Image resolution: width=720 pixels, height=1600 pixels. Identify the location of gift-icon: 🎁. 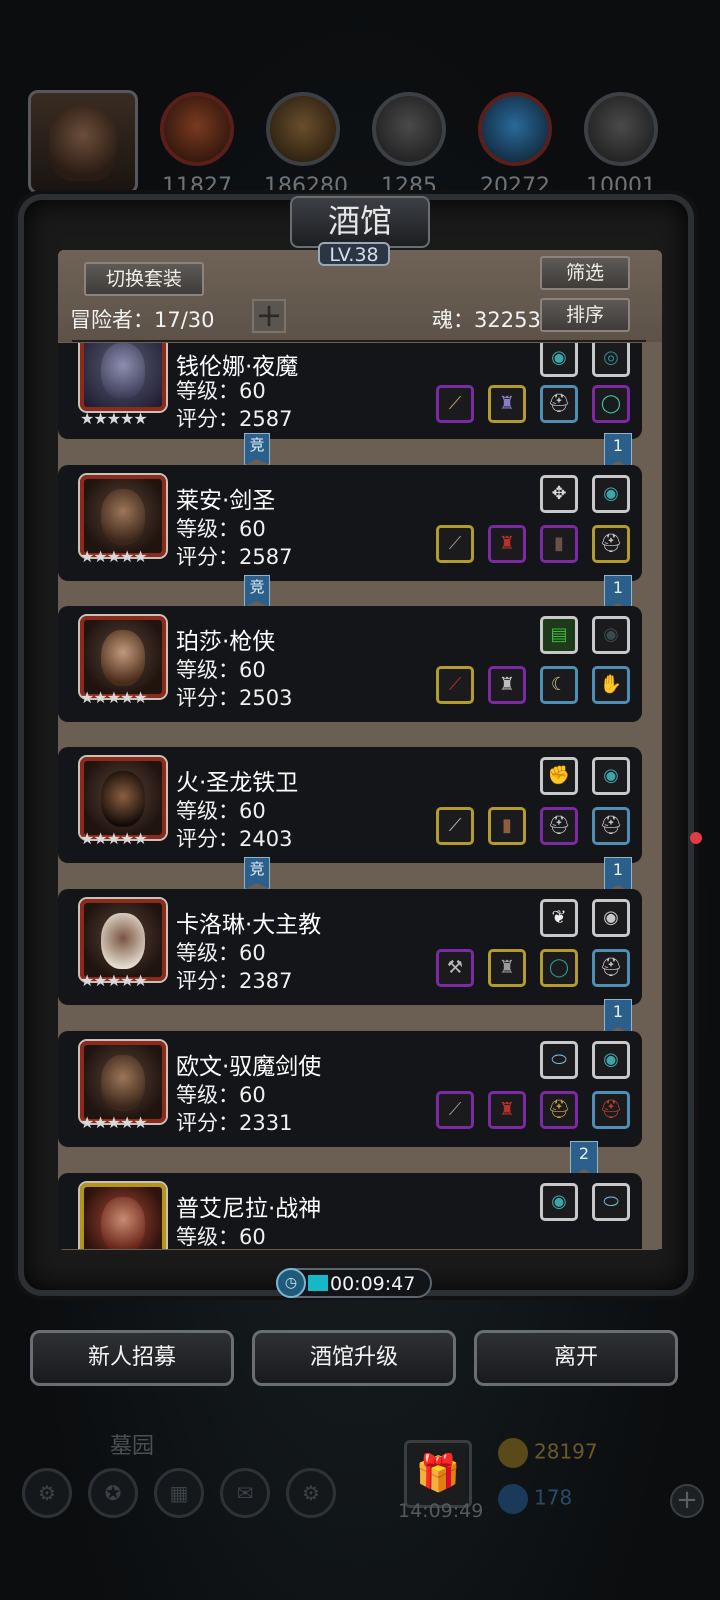
(438, 1474).